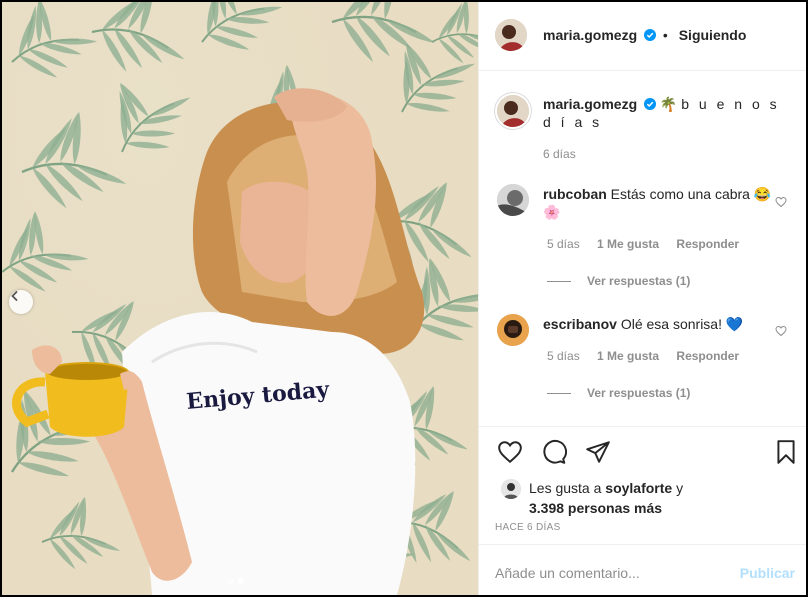  What do you see at coordinates (638, 488) in the screenshot?
I see `liker-username: soylaforte` at bounding box center [638, 488].